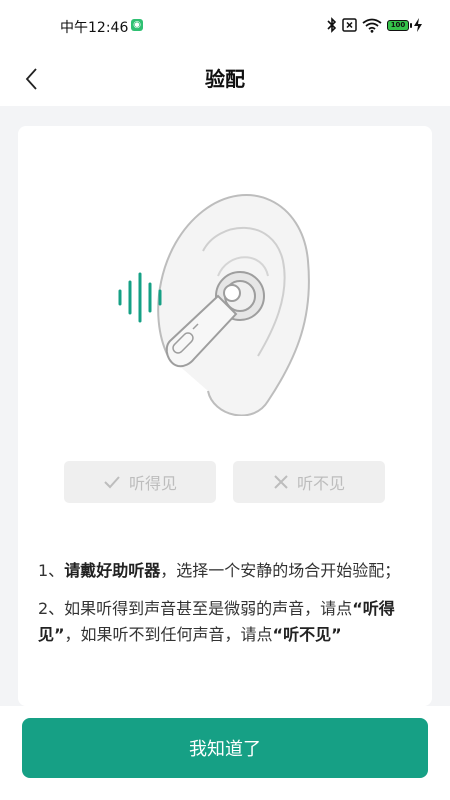 This screenshot has height=800, width=450. Describe the element at coordinates (140, 297) in the screenshot. I see `sound-wave-icon` at that location.